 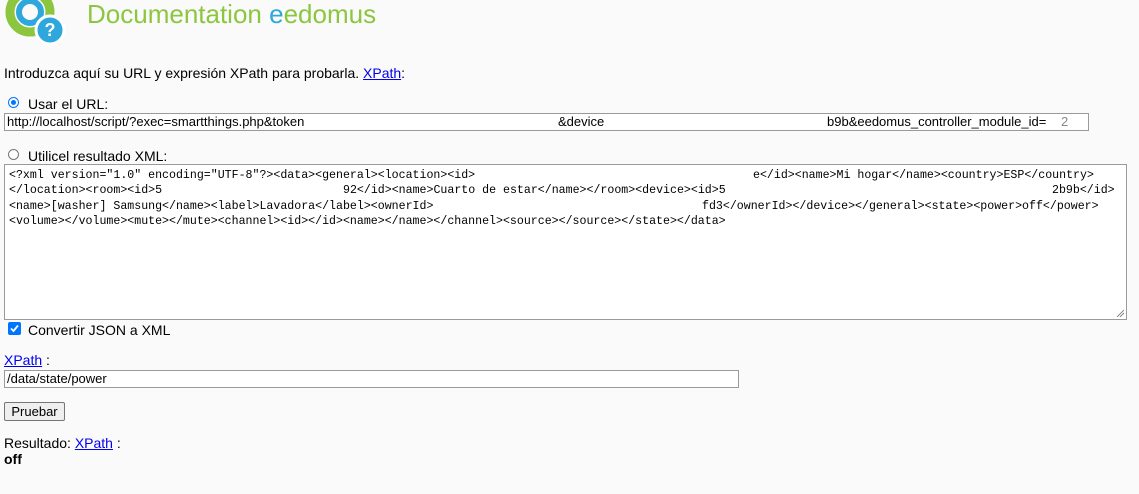 What do you see at coordinates (68, 104) in the screenshot?
I see `use-url-label: Usar el URL:` at bounding box center [68, 104].